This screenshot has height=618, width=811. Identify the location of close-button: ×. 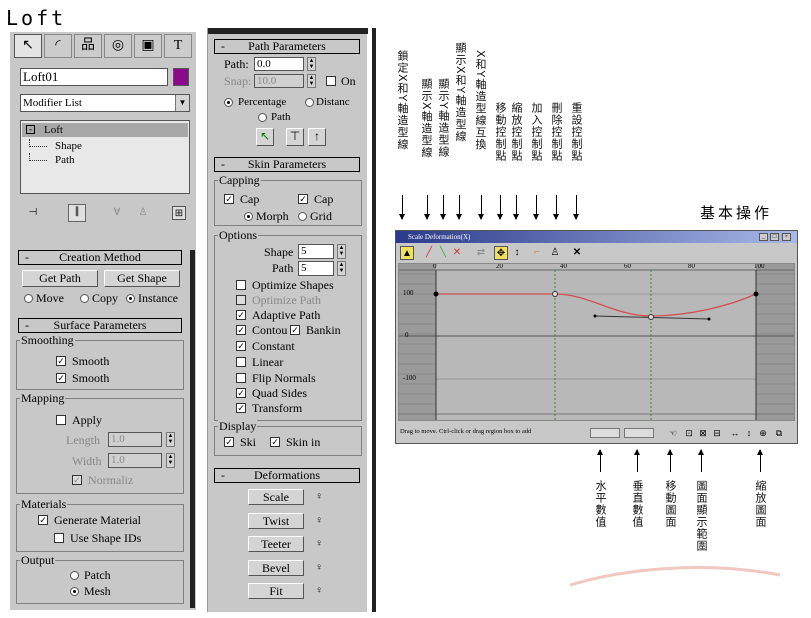
(786, 237).